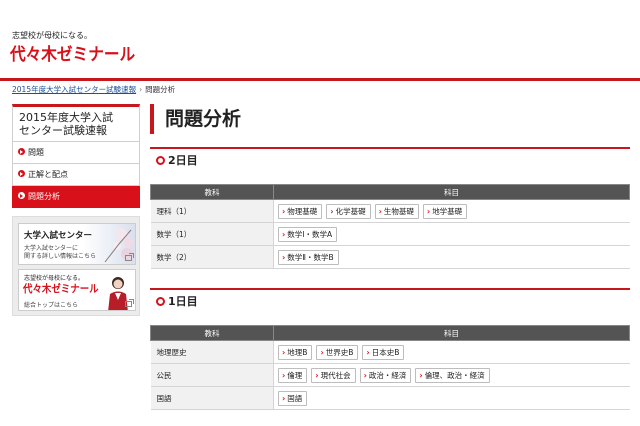  I want to click on subject-link: › 現代社会, so click(333, 375).